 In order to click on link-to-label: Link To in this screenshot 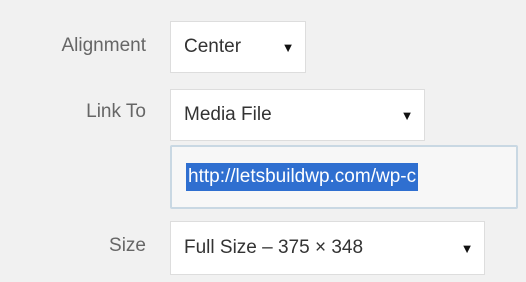, I will do `click(116, 111)`.